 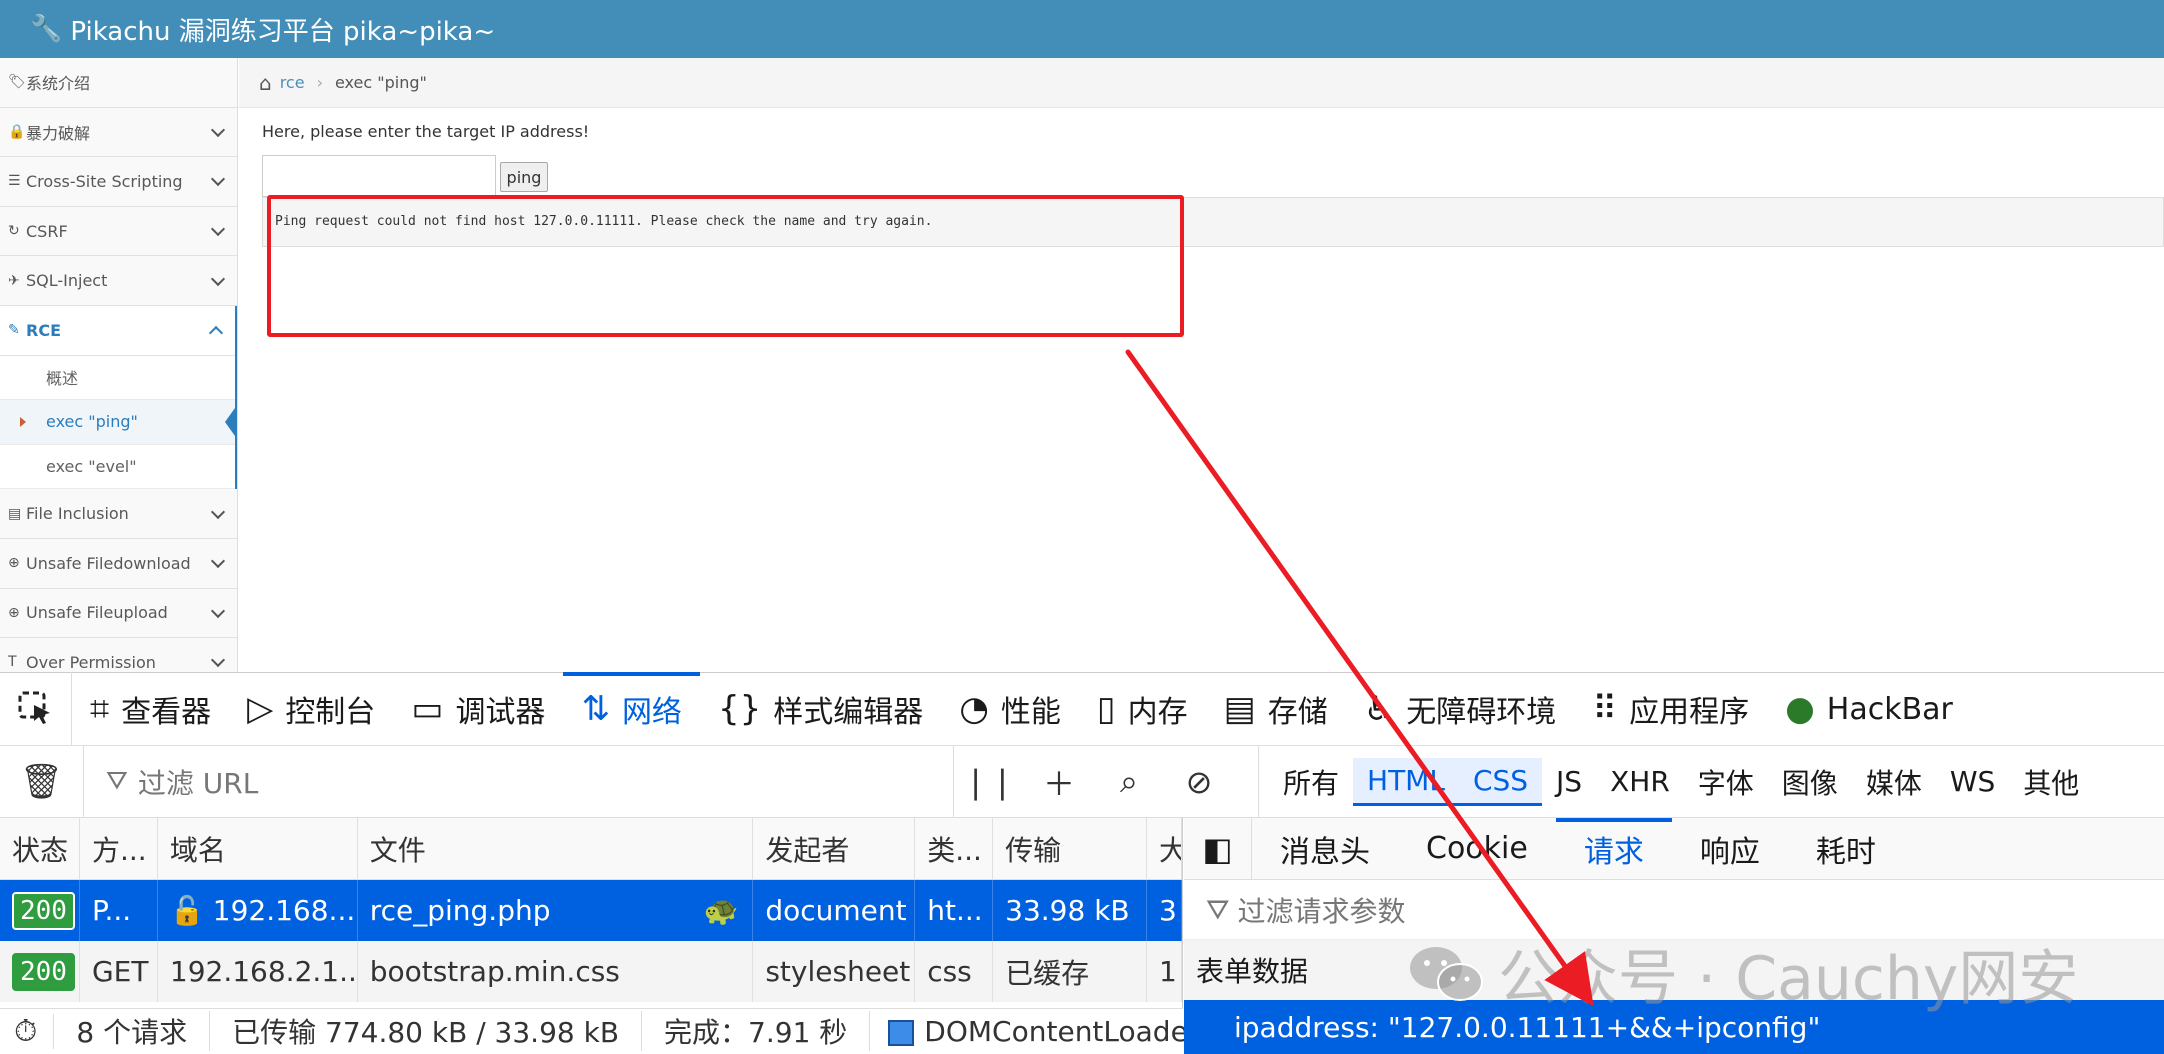 I want to click on dcl-swatch, so click(x=901, y=1032).